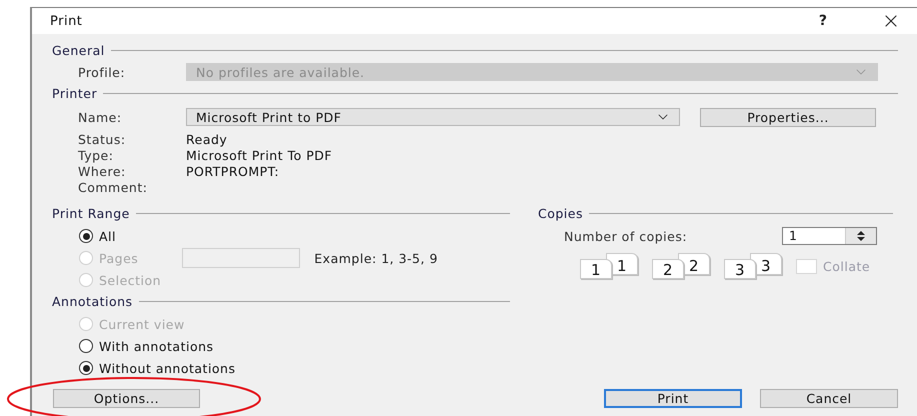 This screenshot has width=917, height=416. What do you see at coordinates (829, 398) in the screenshot?
I see `dialog-button: Cancel` at bounding box center [829, 398].